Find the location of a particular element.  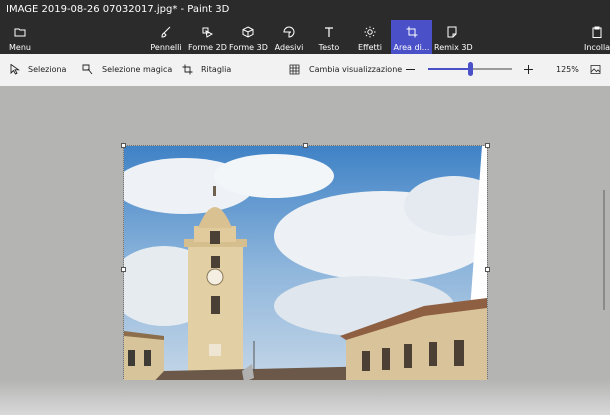

zoom-slider-fill is located at coordinates (449, 69).